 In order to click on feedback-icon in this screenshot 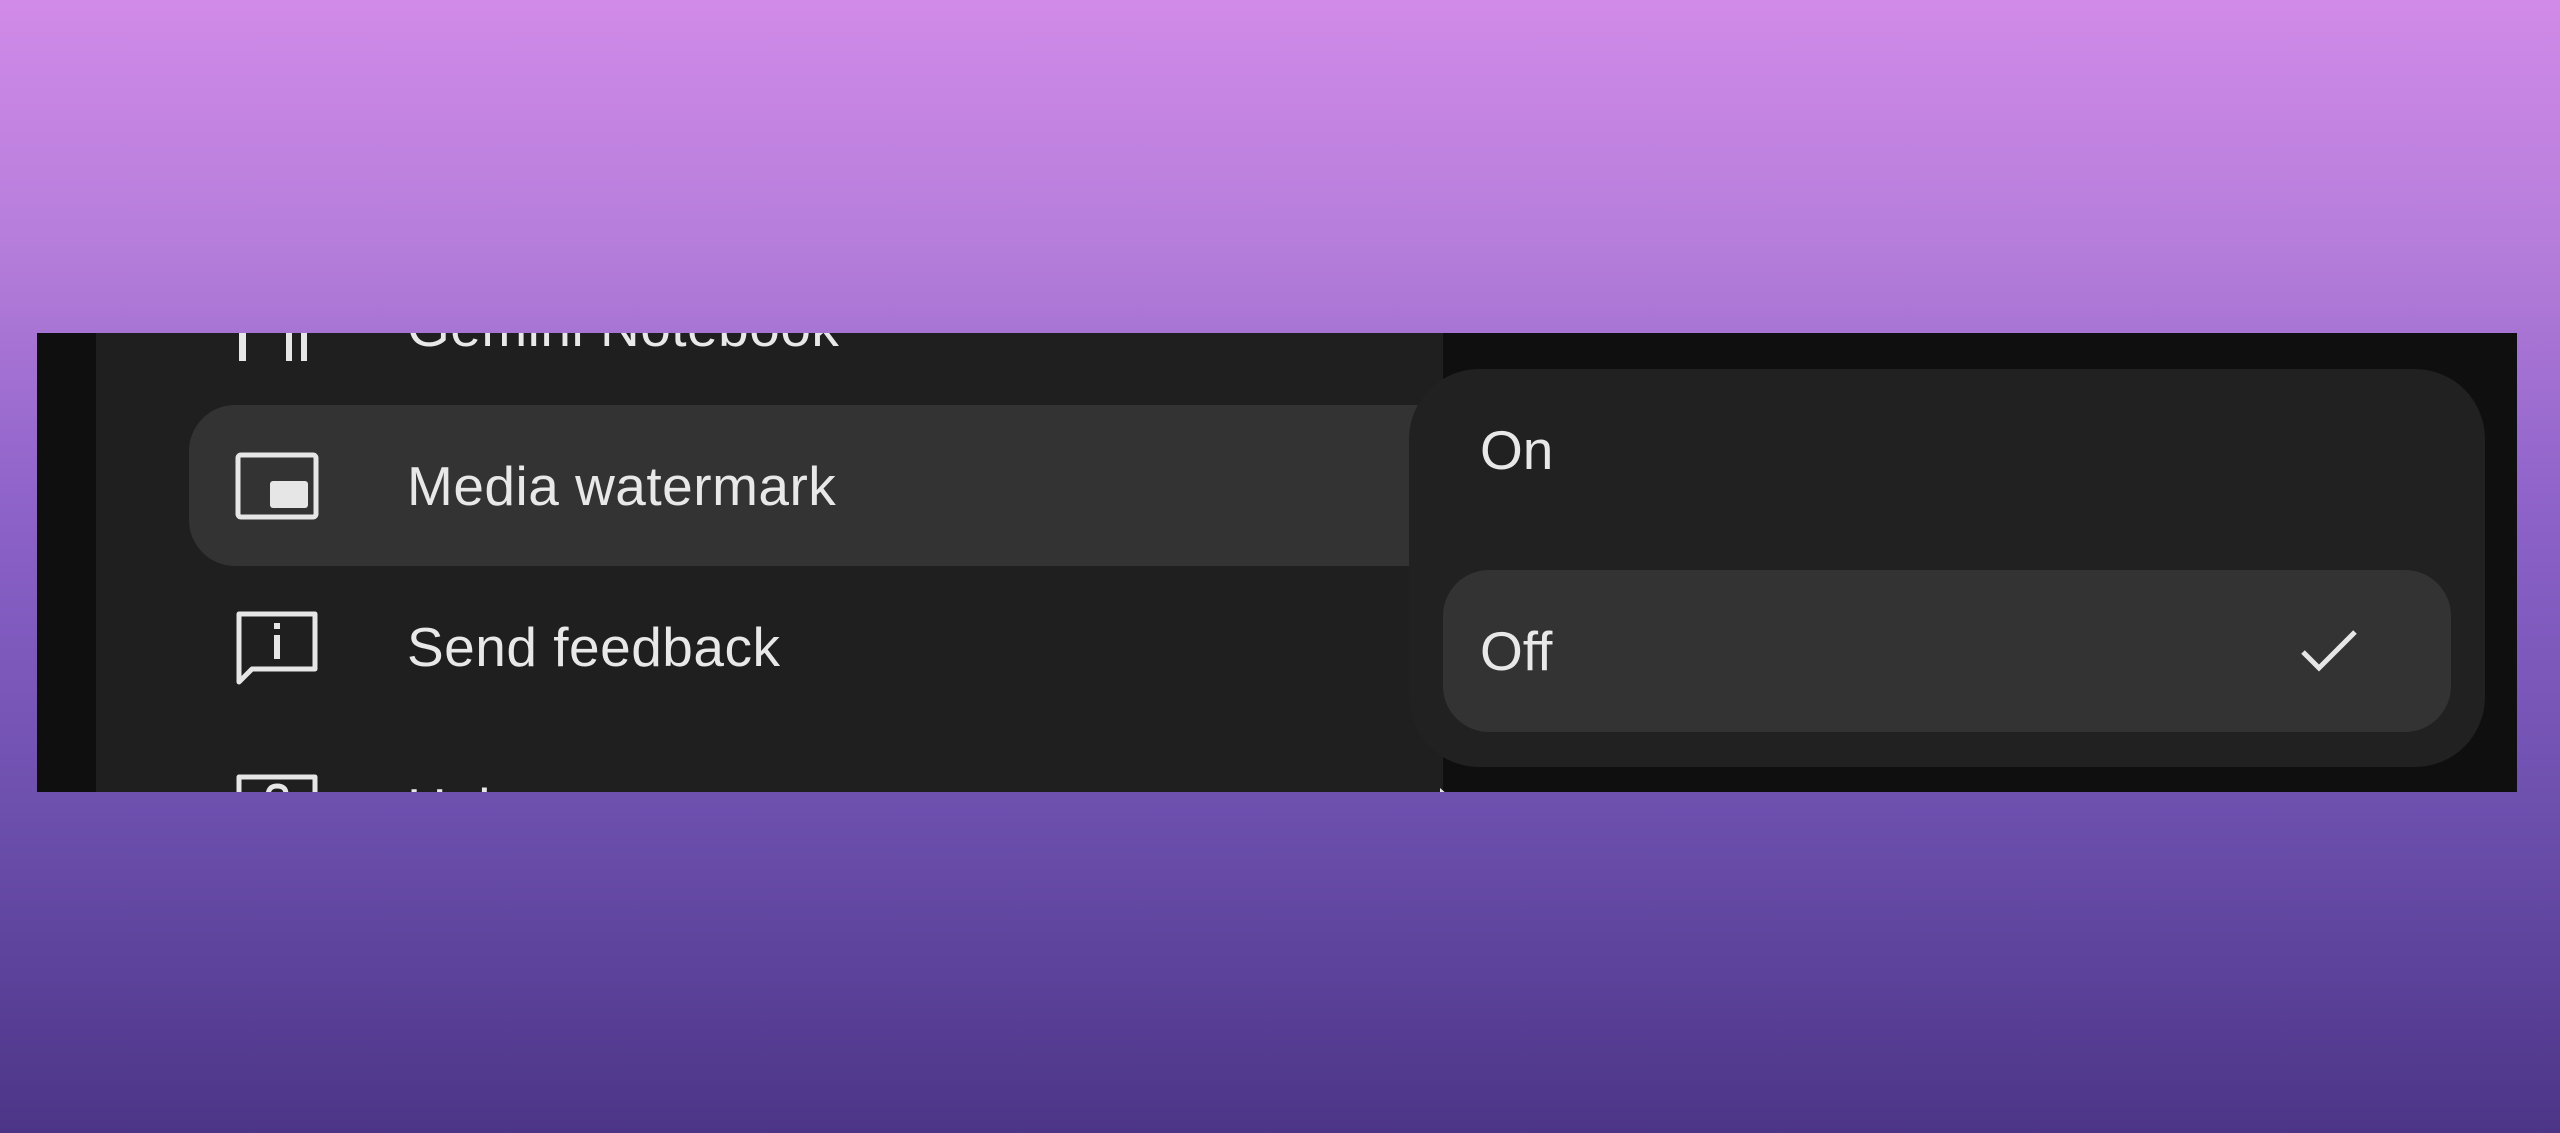, I will do `click(277, 647)`.